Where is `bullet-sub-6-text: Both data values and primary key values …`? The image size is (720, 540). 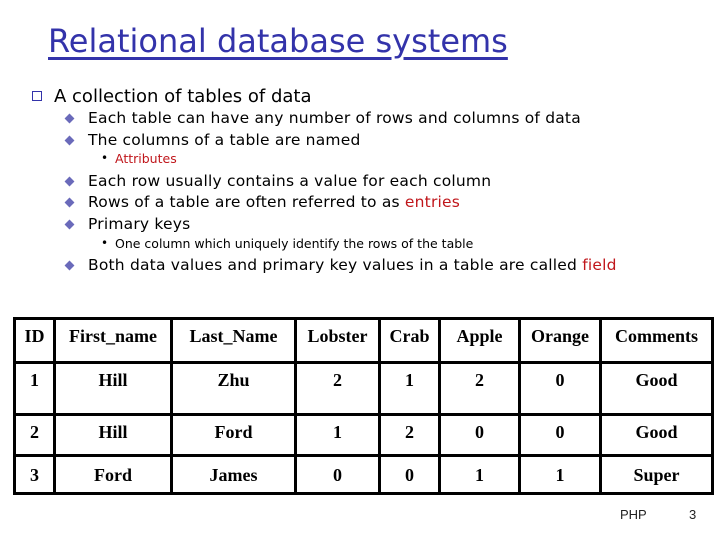
bullet-sub-6-text: Both data values and primary key values … is located at coordinates (335, 265).